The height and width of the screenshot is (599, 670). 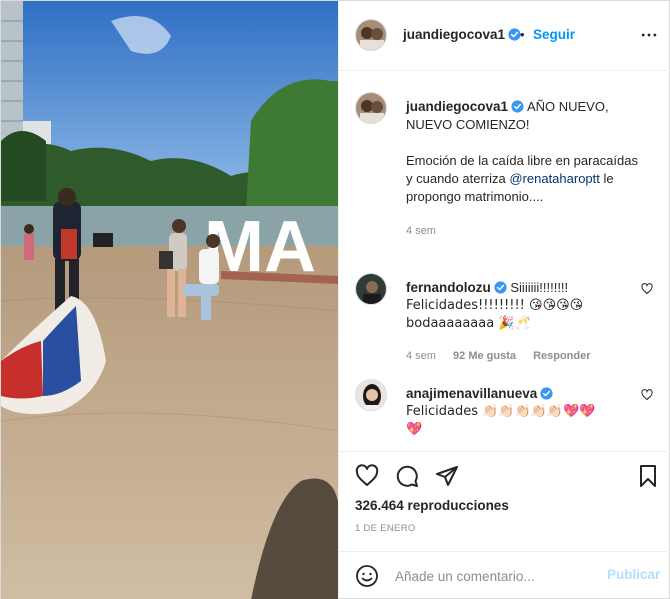 I want to click on follow-button: Seguir, so click(x=554, y=34).